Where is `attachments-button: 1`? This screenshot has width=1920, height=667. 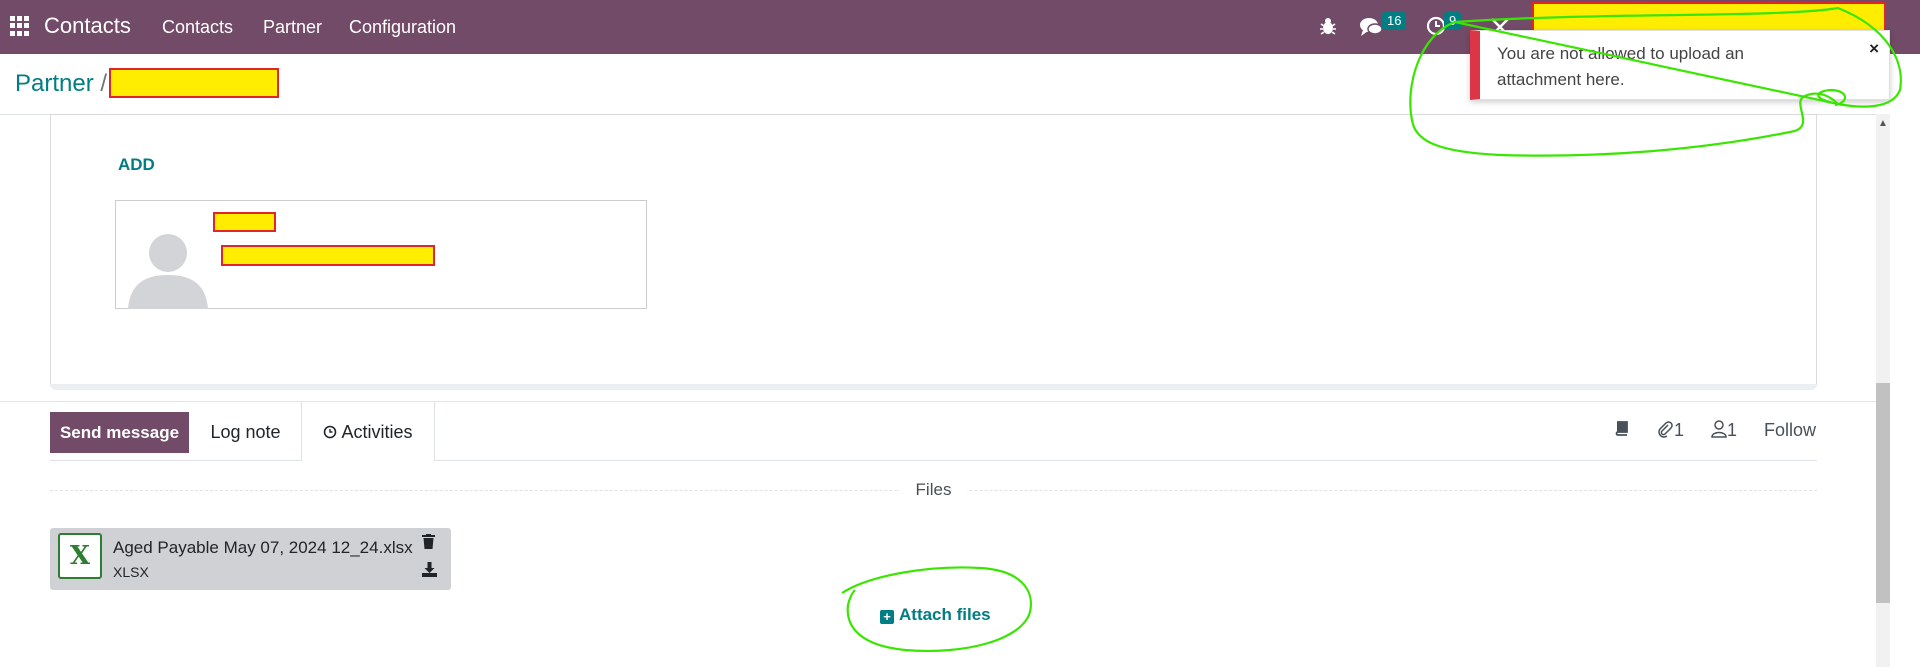 attachments-button: 1 is located at coordinates (1670, 430).